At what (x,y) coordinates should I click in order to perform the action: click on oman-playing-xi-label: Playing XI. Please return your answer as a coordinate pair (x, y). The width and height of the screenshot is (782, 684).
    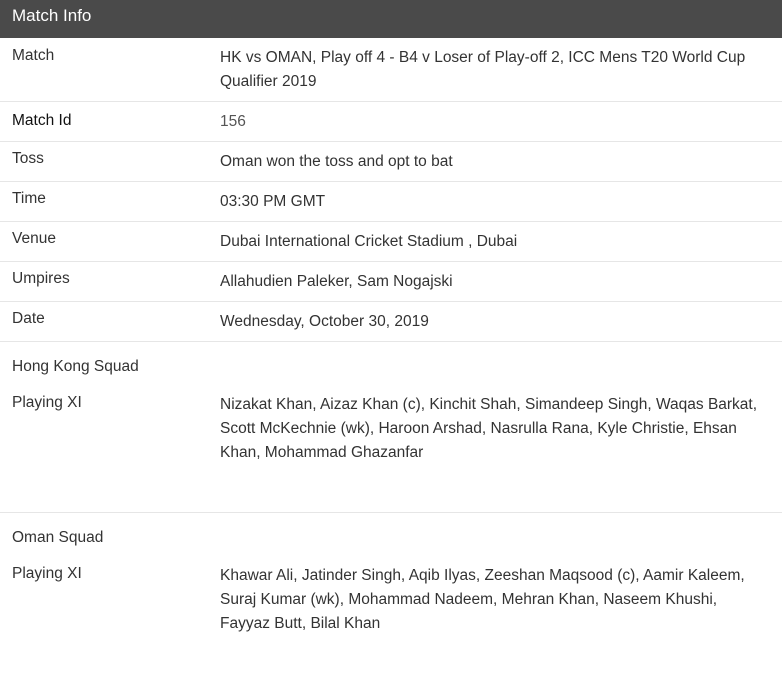
    Looking at the image, I should click on (47, 573).